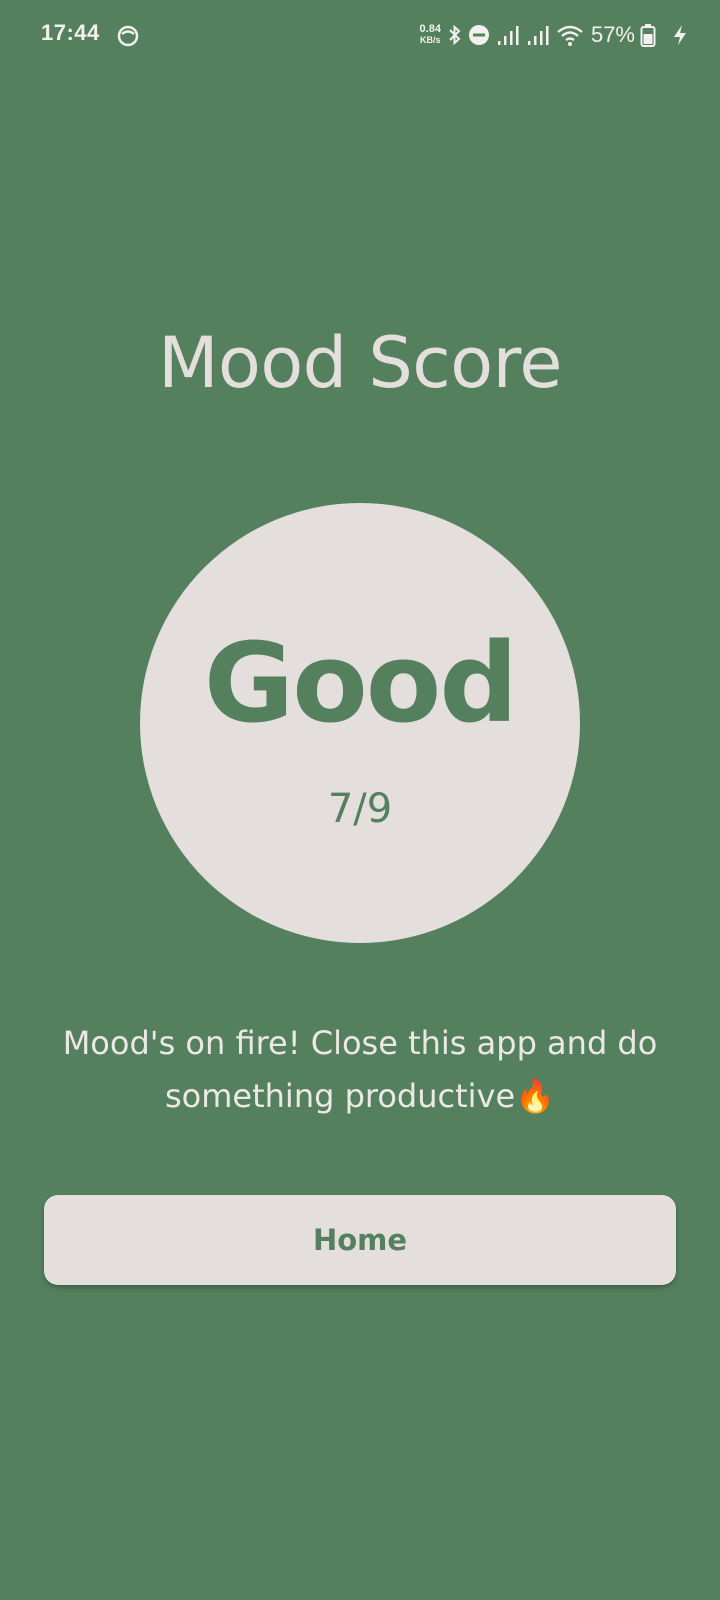 This screenshot has height=1600, width=720. What do you see at coordinates (360, 35) in the screenshot?
I see `status-bar: 17:44 0.84 KB/s 57%` at bounding box center [360, 35].